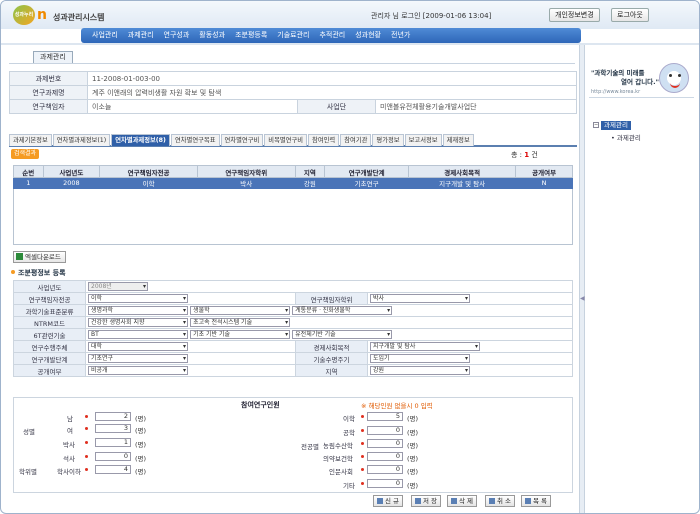 This screenshot has width=700, height=514. What do you see at coordinates (49, 334) in the screenshot?
I see `tech6-label: 6T관련기술` at bounding box center [49, 334].